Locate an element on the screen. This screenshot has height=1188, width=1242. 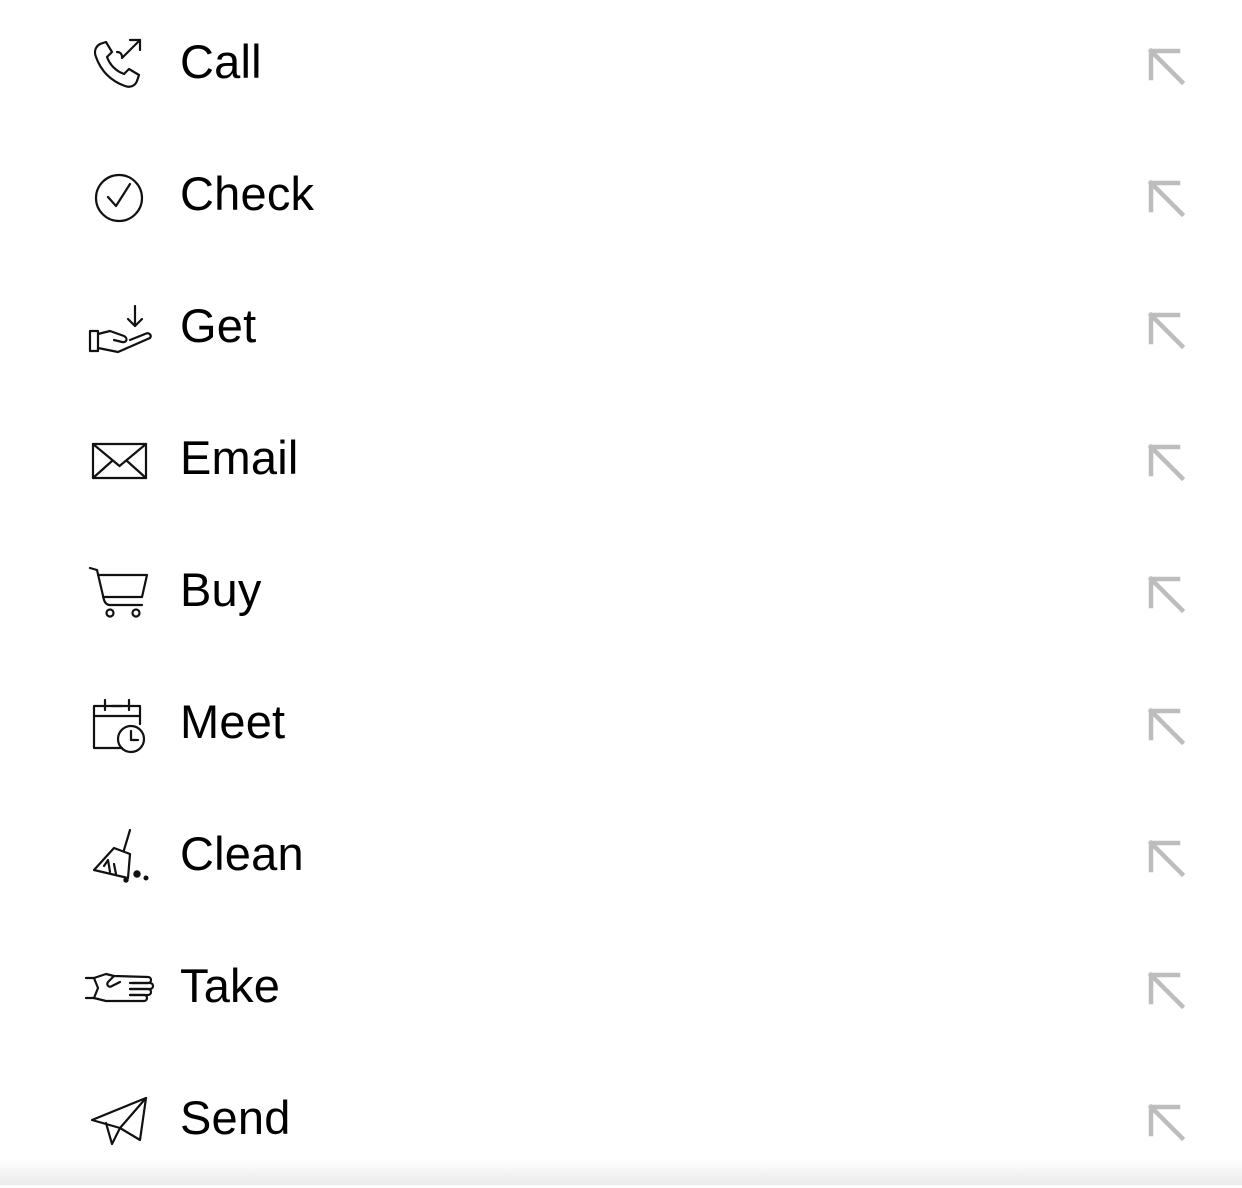
action-label: Buy is located at coordinates (221, 589).